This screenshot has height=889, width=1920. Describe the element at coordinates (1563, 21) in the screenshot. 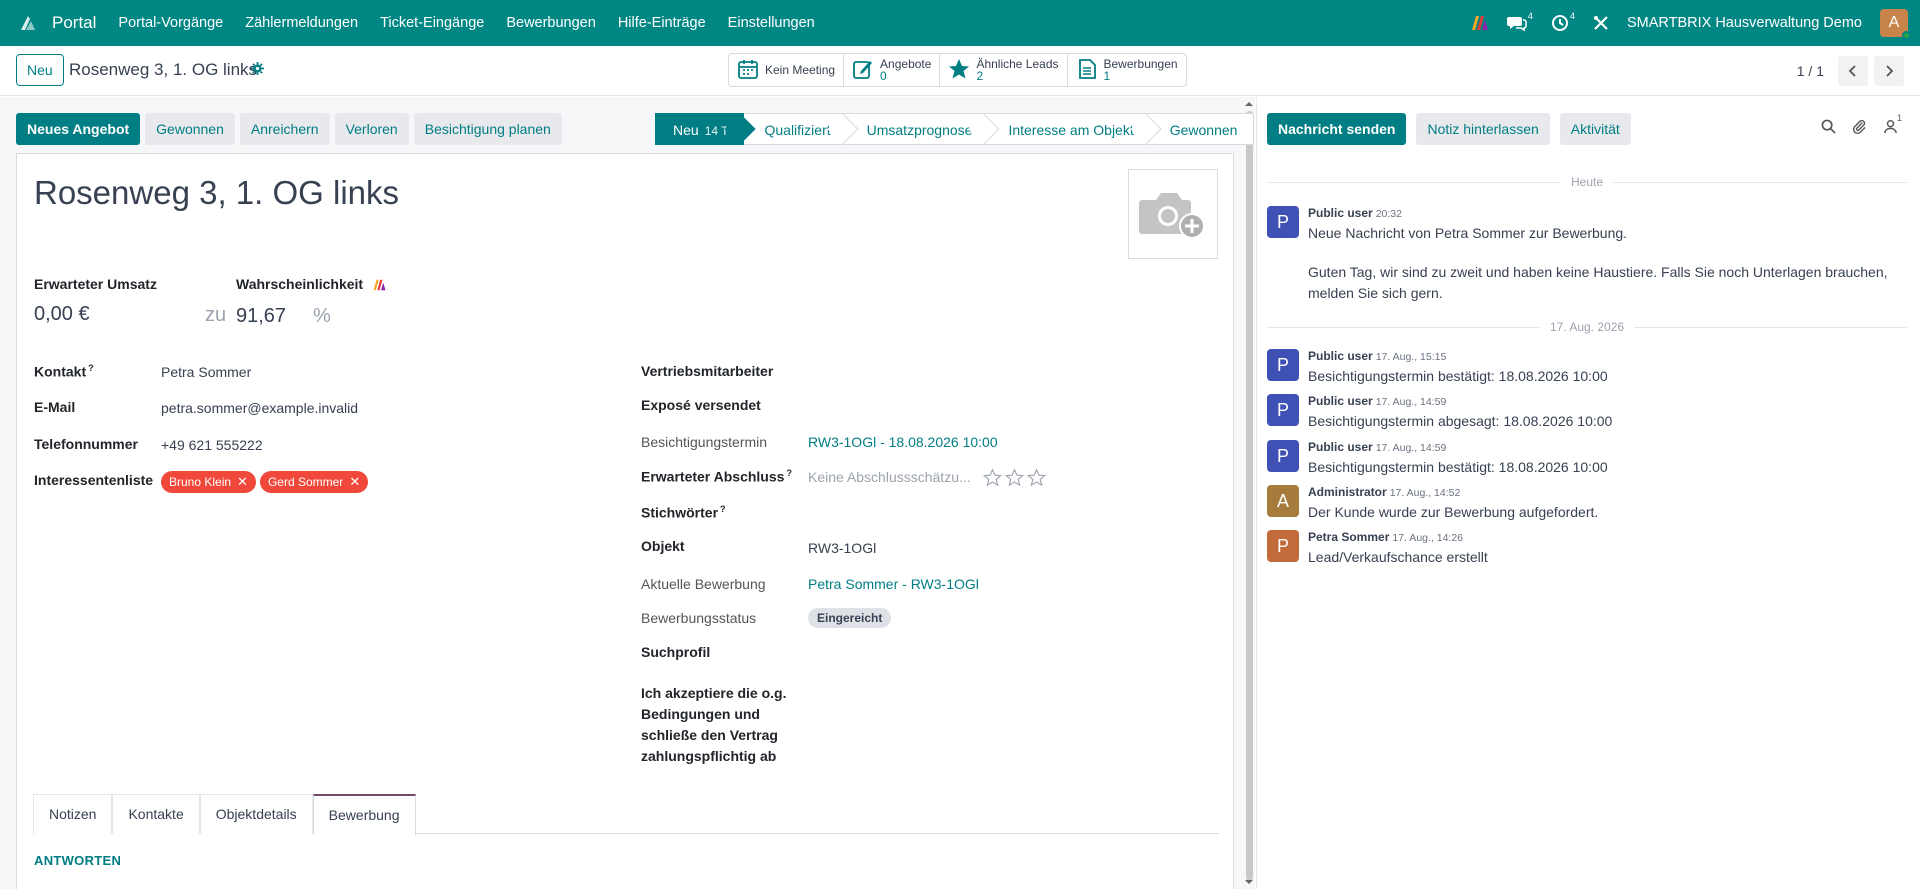

I see `activities-clock-icon: 4` at that location.